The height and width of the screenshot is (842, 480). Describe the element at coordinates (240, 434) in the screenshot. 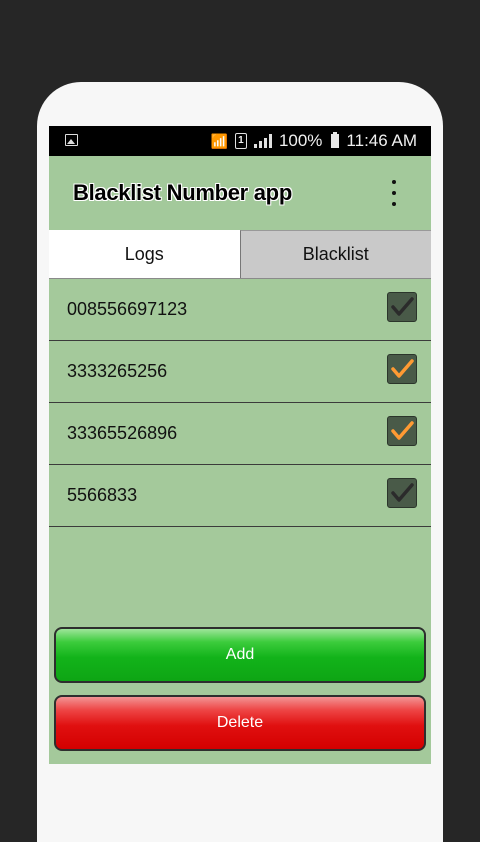

I see `list-item: 33365526896` at that location.